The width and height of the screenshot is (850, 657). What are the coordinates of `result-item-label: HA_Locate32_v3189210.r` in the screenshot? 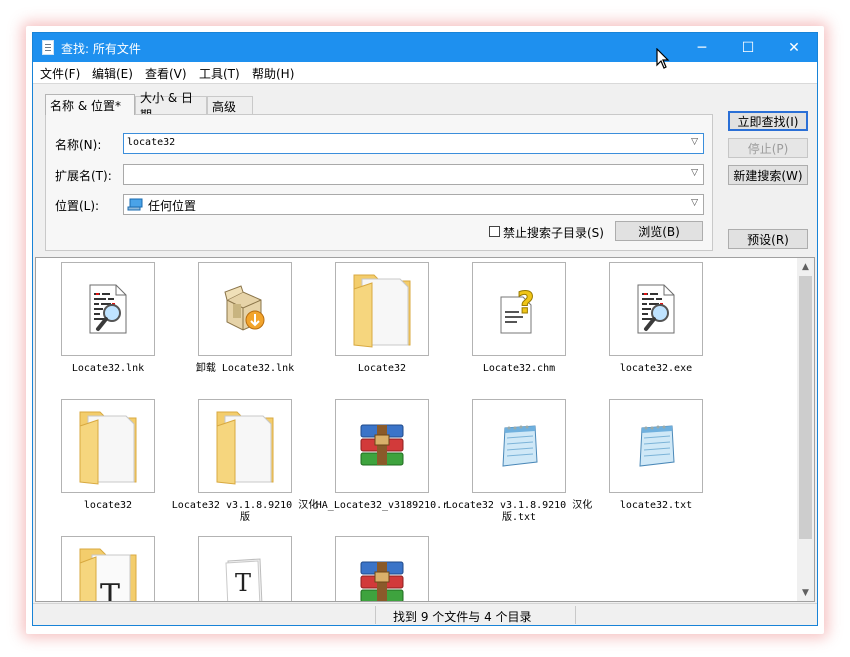 It's located at (382, 505).